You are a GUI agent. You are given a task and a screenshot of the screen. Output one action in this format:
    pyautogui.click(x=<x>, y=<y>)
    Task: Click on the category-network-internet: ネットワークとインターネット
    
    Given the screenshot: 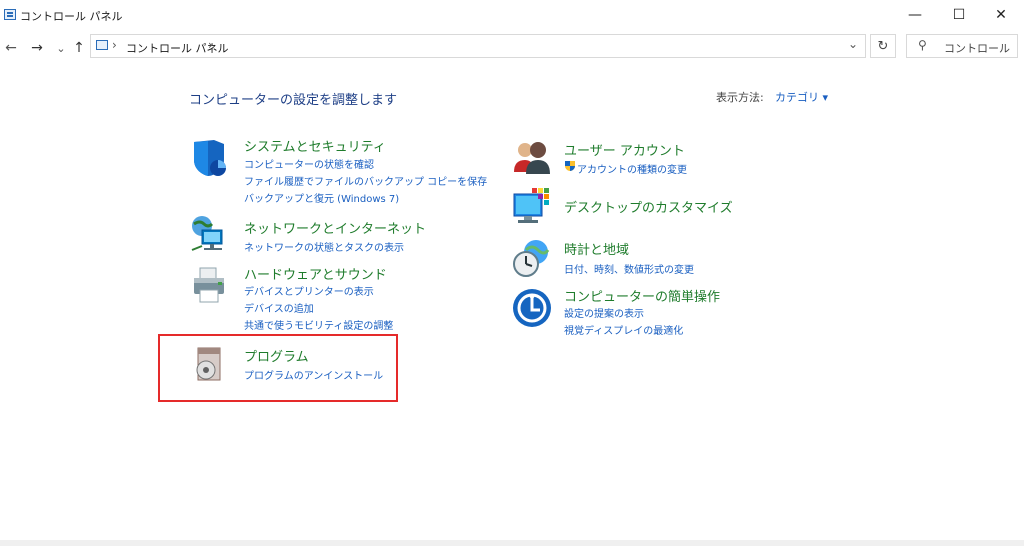 What is the action you would take?
    pyautogui.click(x=335, y=227)
    